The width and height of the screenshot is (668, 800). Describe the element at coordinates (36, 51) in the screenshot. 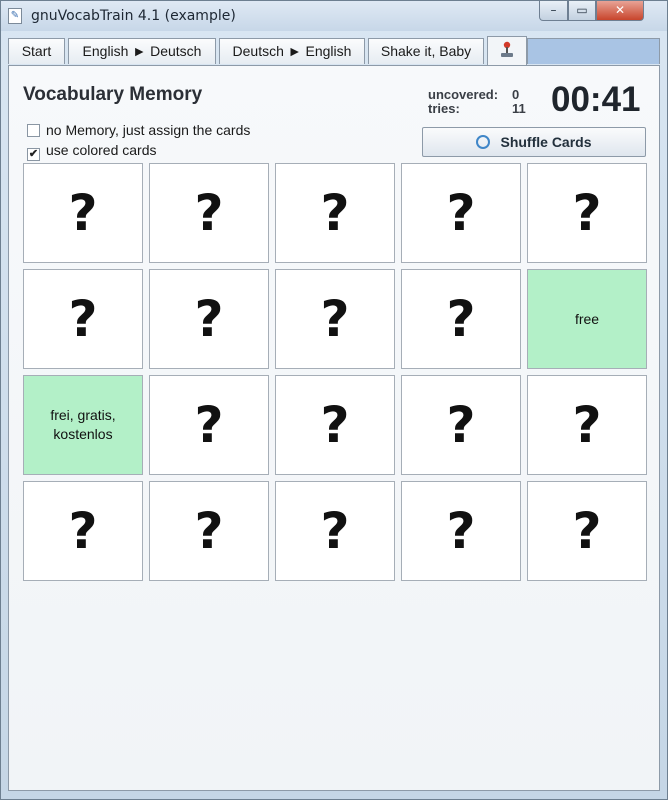

I see `tab-start: Start` at that location.